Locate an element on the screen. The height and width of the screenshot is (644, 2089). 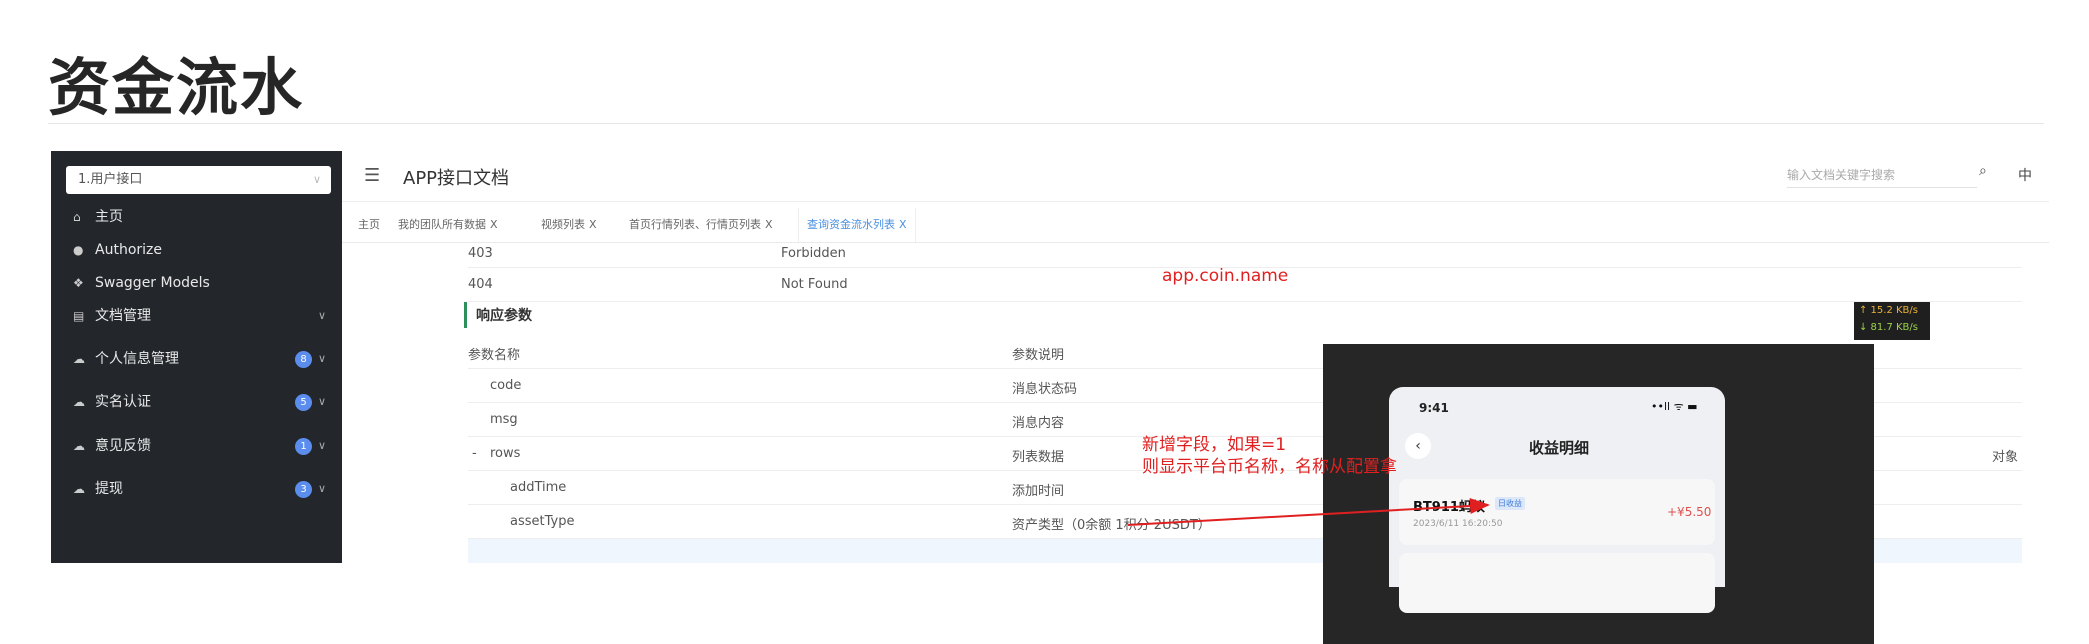
app-header: ☰ APP接口文档 输入文档关键字搜索 ⌕ 中 is located at coordinates (1195, 176).